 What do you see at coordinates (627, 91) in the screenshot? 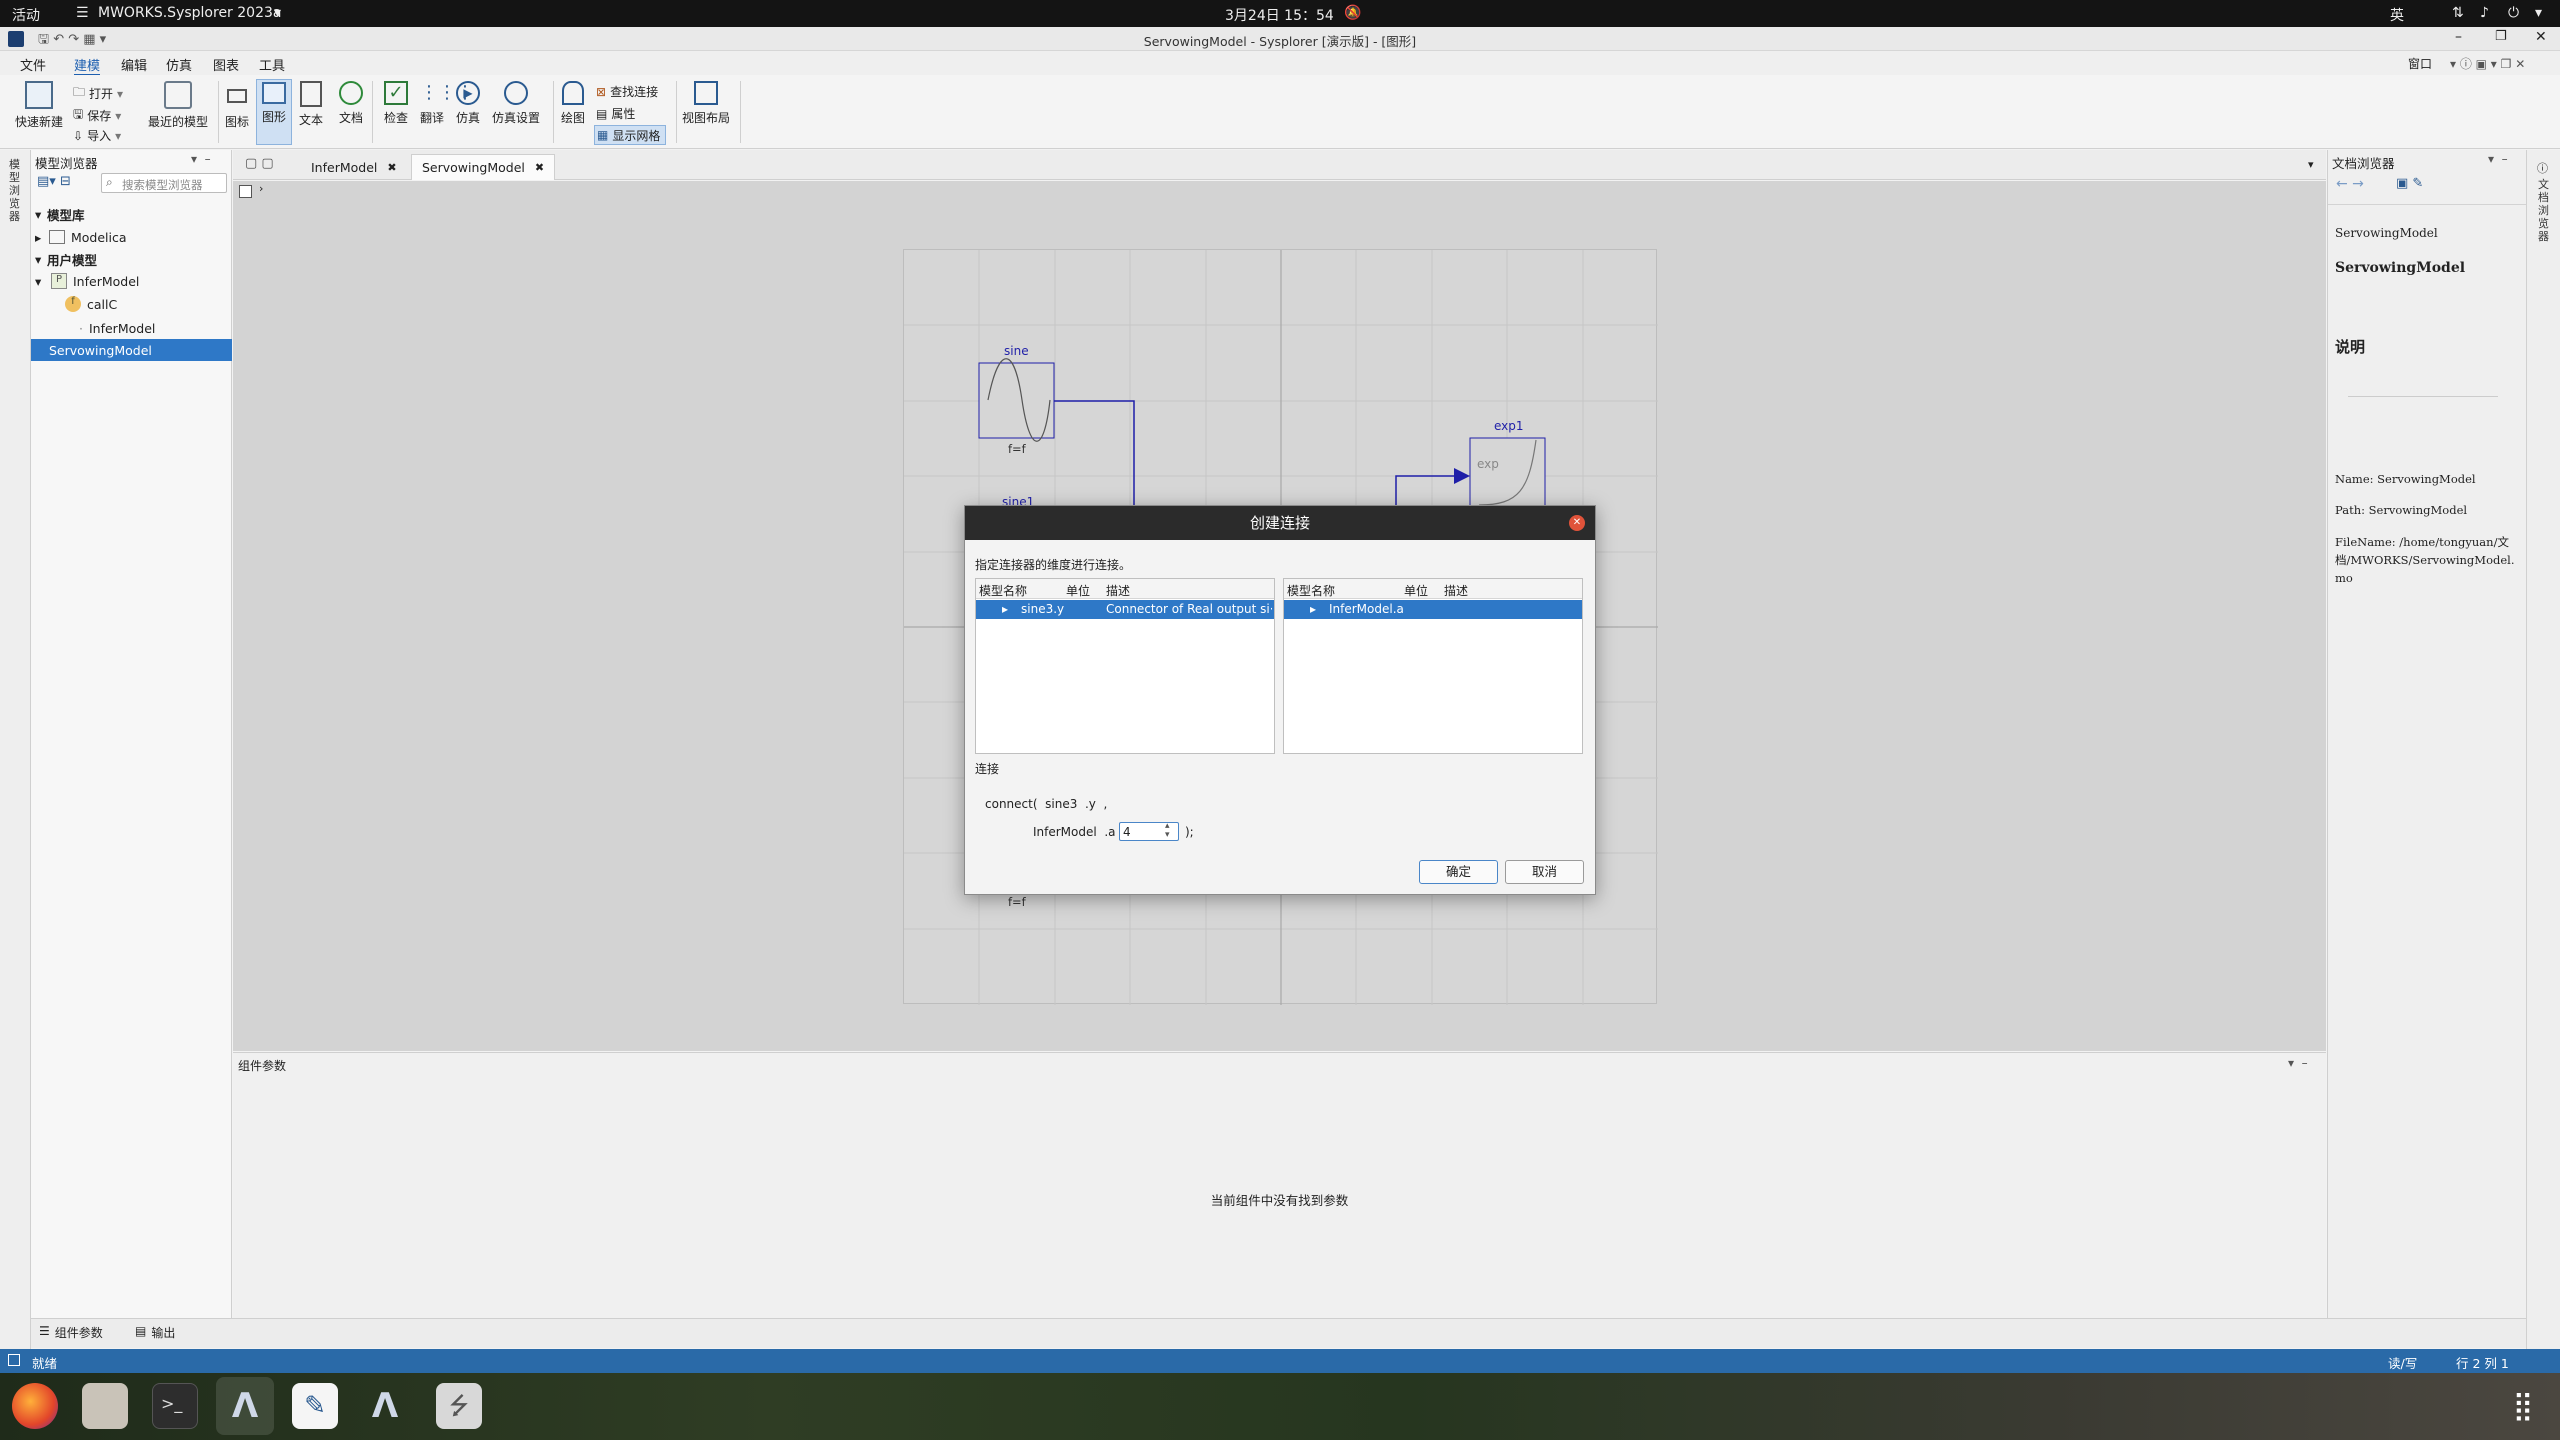
I see `find-connection-button: ⊠ 查找连接` at bounding box center [627, 91].